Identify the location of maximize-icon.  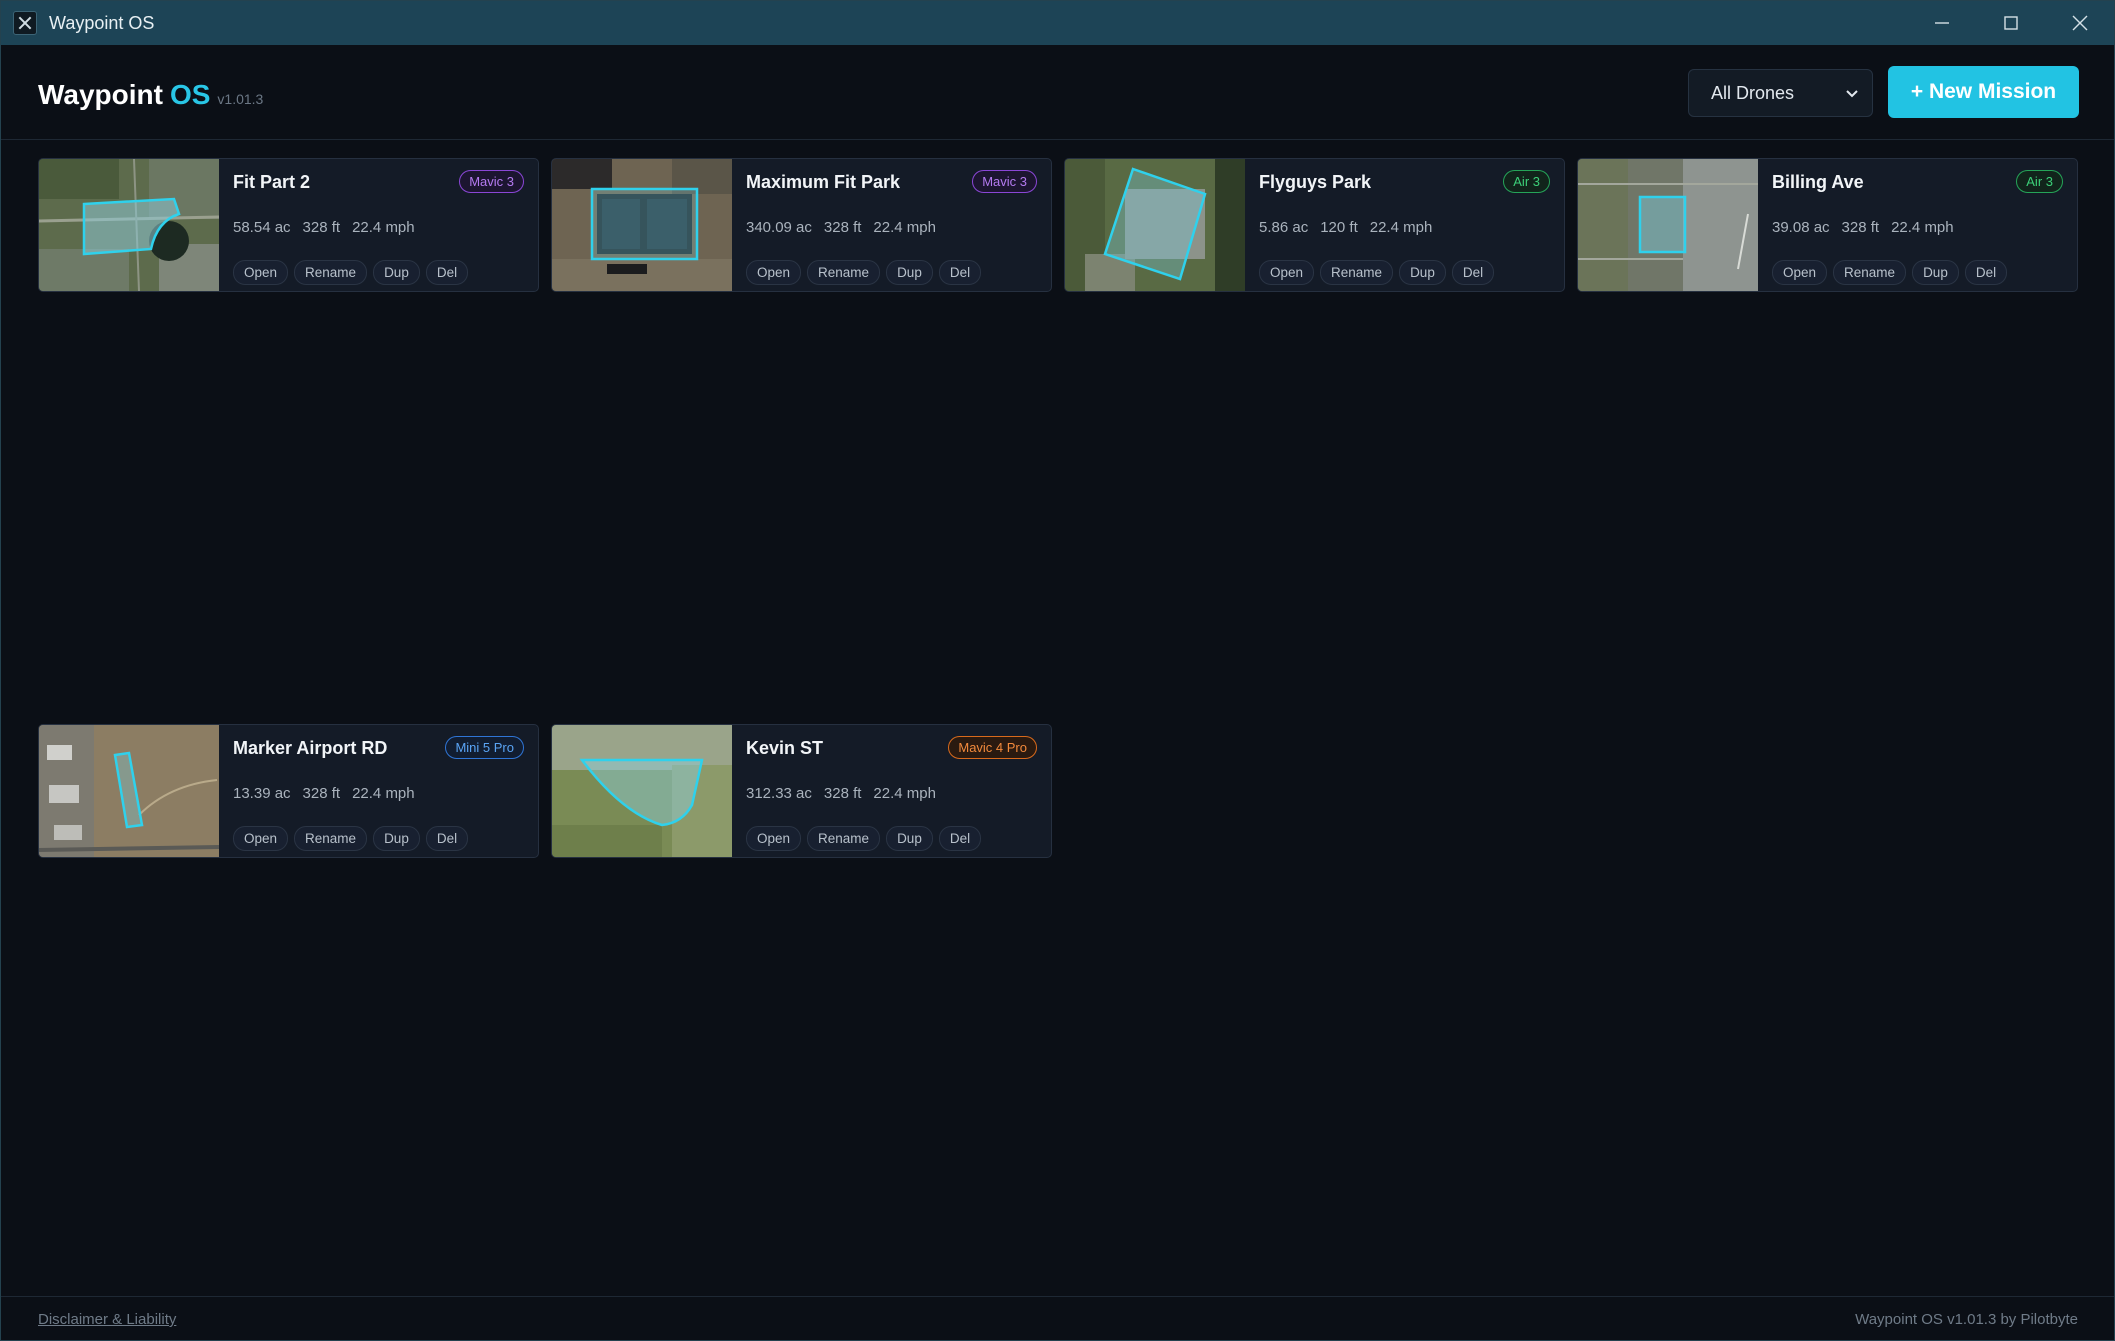
(2010, 23).